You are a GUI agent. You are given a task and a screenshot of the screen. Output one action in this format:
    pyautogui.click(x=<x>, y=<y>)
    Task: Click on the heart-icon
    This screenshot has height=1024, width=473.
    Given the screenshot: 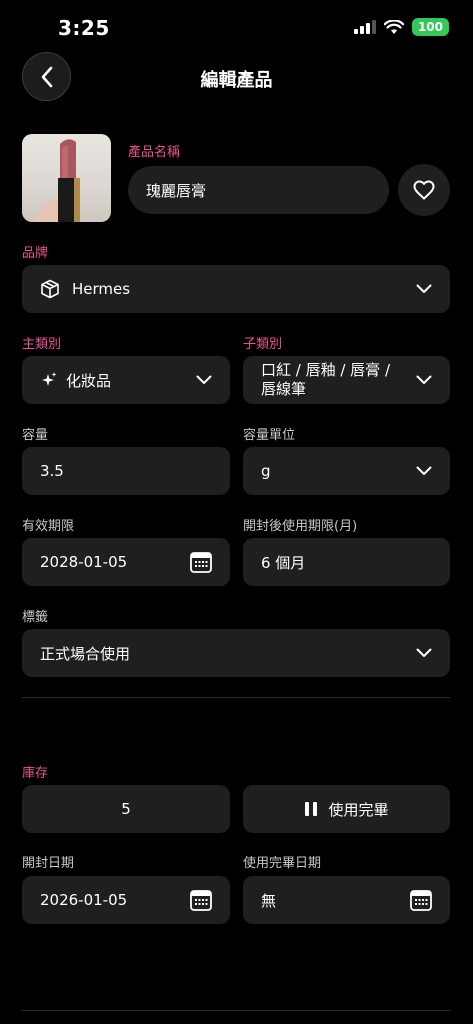 What is the action you would take?
    pyautogui.click(x=424, y=190)
    